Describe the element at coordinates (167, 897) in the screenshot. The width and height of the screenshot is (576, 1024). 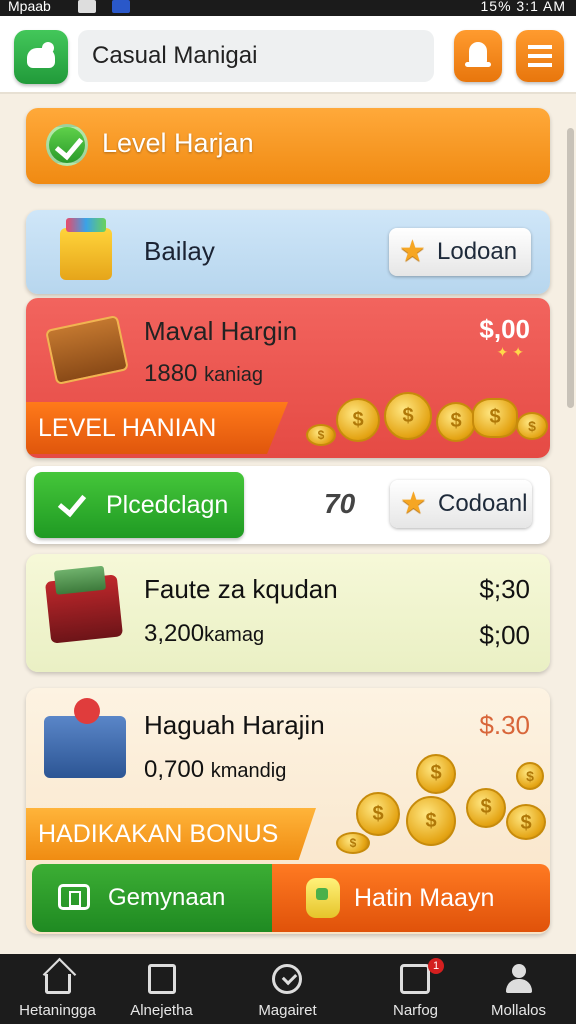
I see `gemynaan-button-label: Gemynaan` at that location.